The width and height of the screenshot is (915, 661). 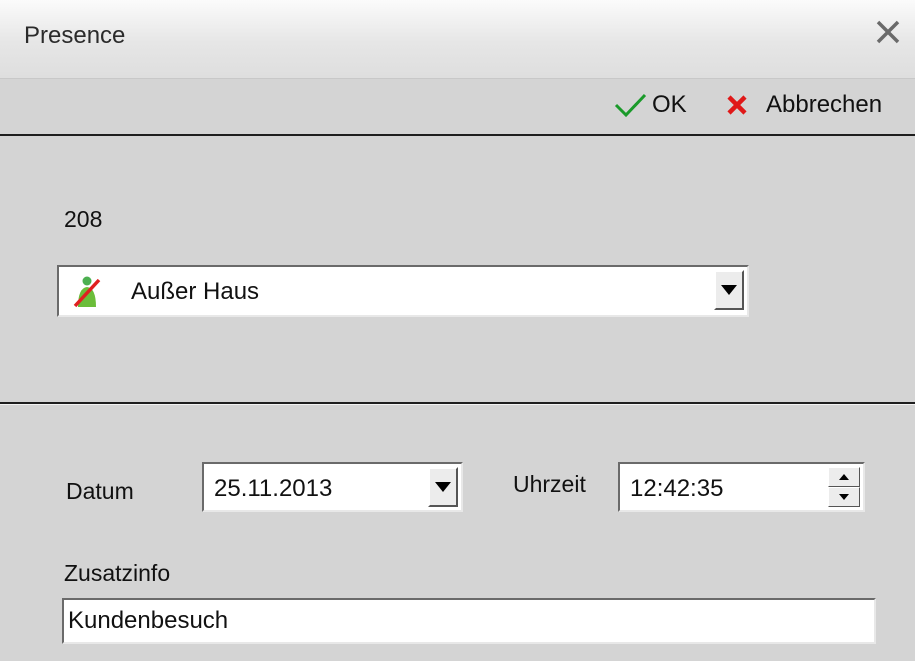 I want to click on datum-label: Datum, so click(x=100, y=491).